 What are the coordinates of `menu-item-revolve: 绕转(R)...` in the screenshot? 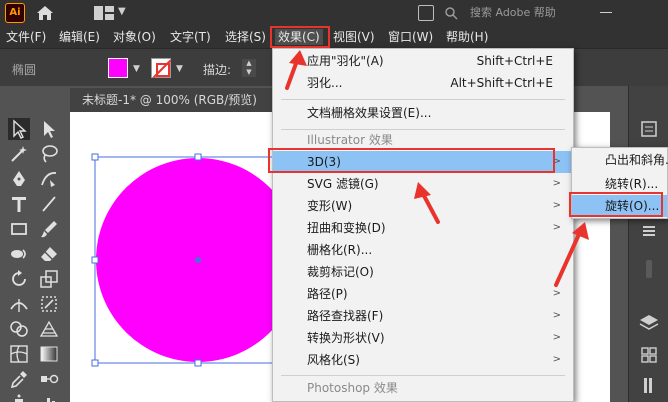 It's located at (619, 184).